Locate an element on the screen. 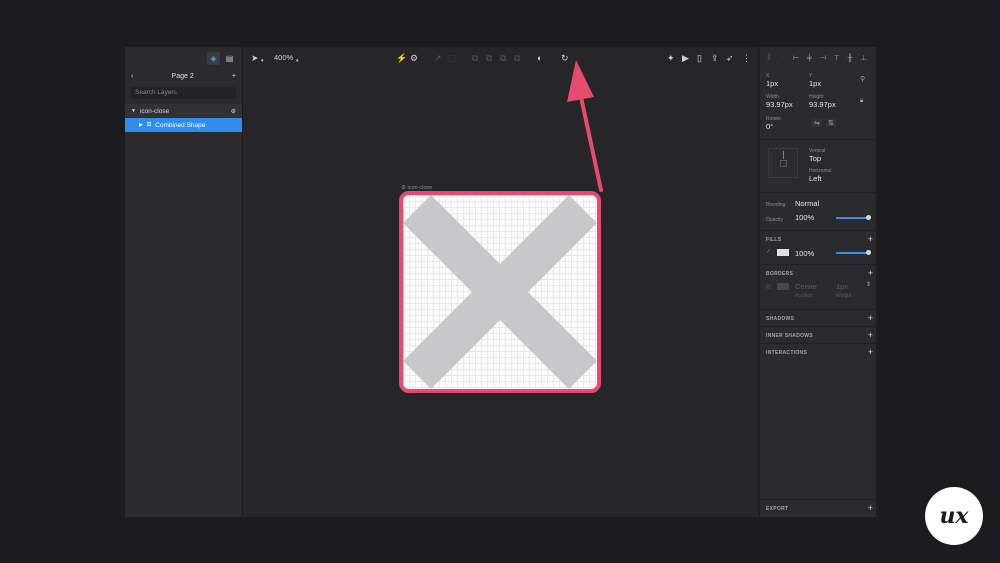  align-middle-icon: ╫ is located at coordinates (850, 58).